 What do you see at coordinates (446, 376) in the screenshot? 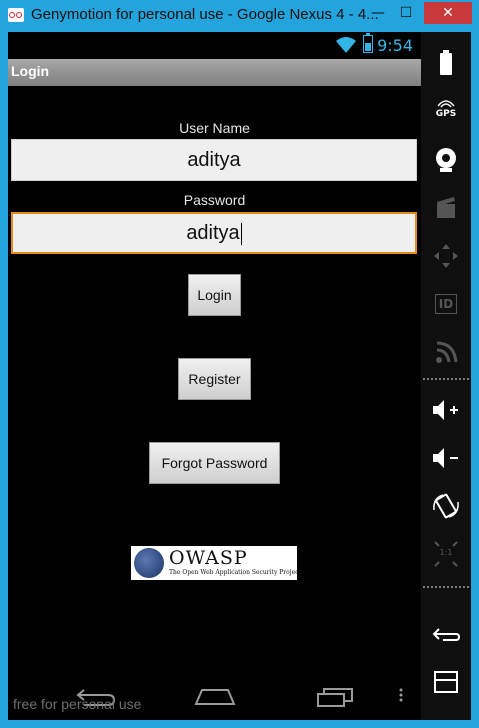
I see `genymotion-sidebar: GPS ID 1:1` at bounding box center [446, 376].